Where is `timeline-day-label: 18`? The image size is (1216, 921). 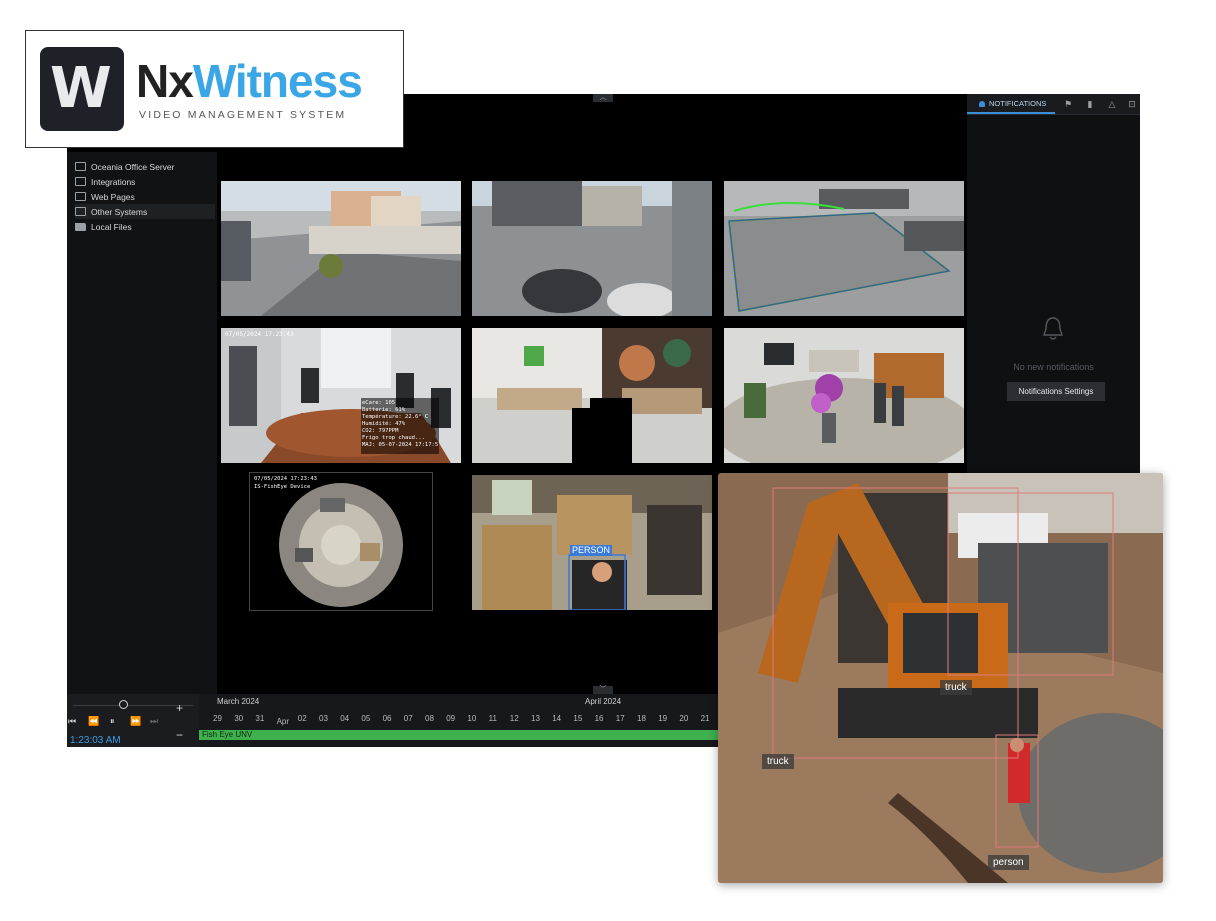 timeline-day-label: 18 is located at coordinates (641, 718).